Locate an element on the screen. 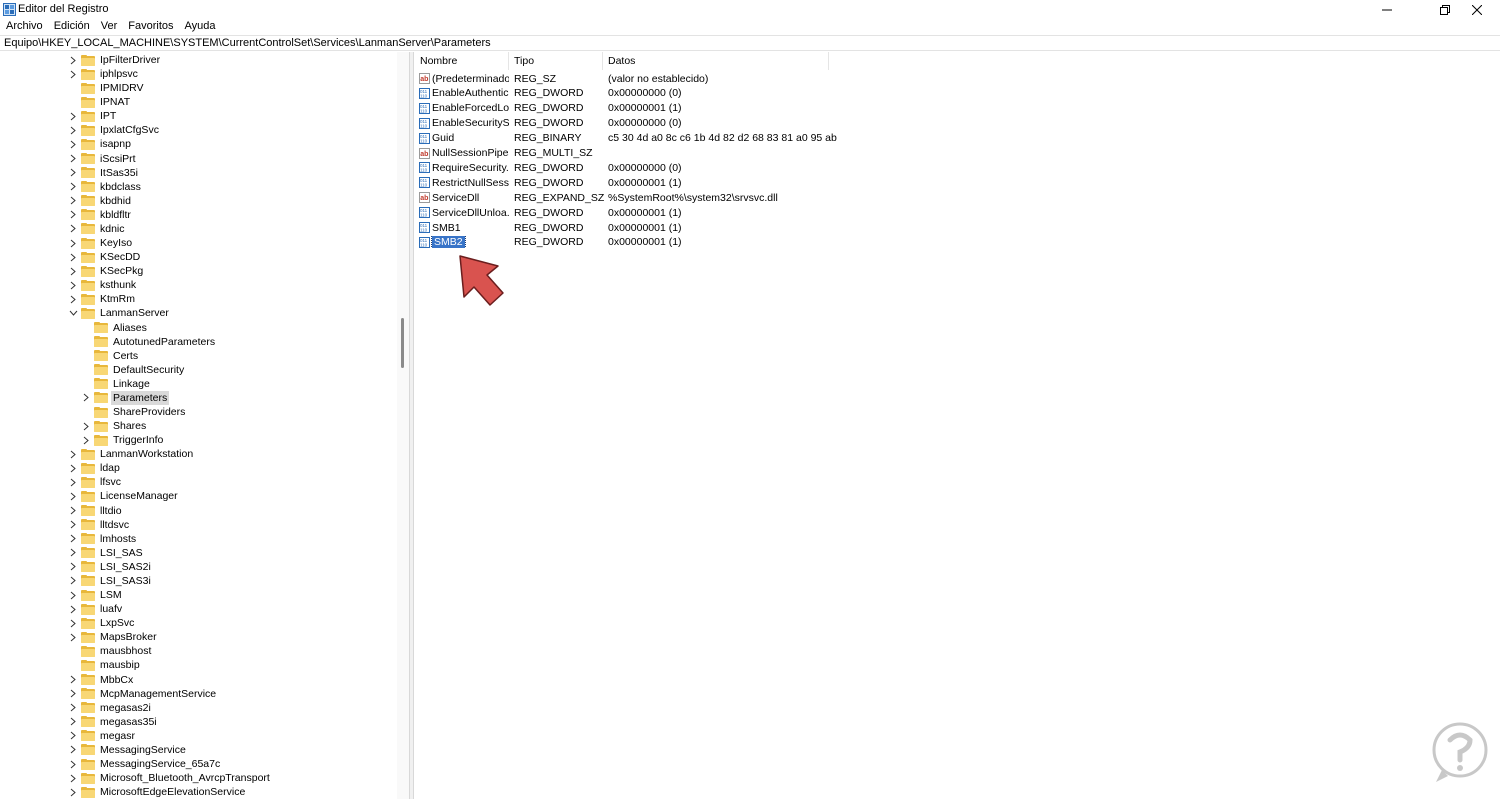  tree-item: KeyIso is located at coordinates (100, 243).